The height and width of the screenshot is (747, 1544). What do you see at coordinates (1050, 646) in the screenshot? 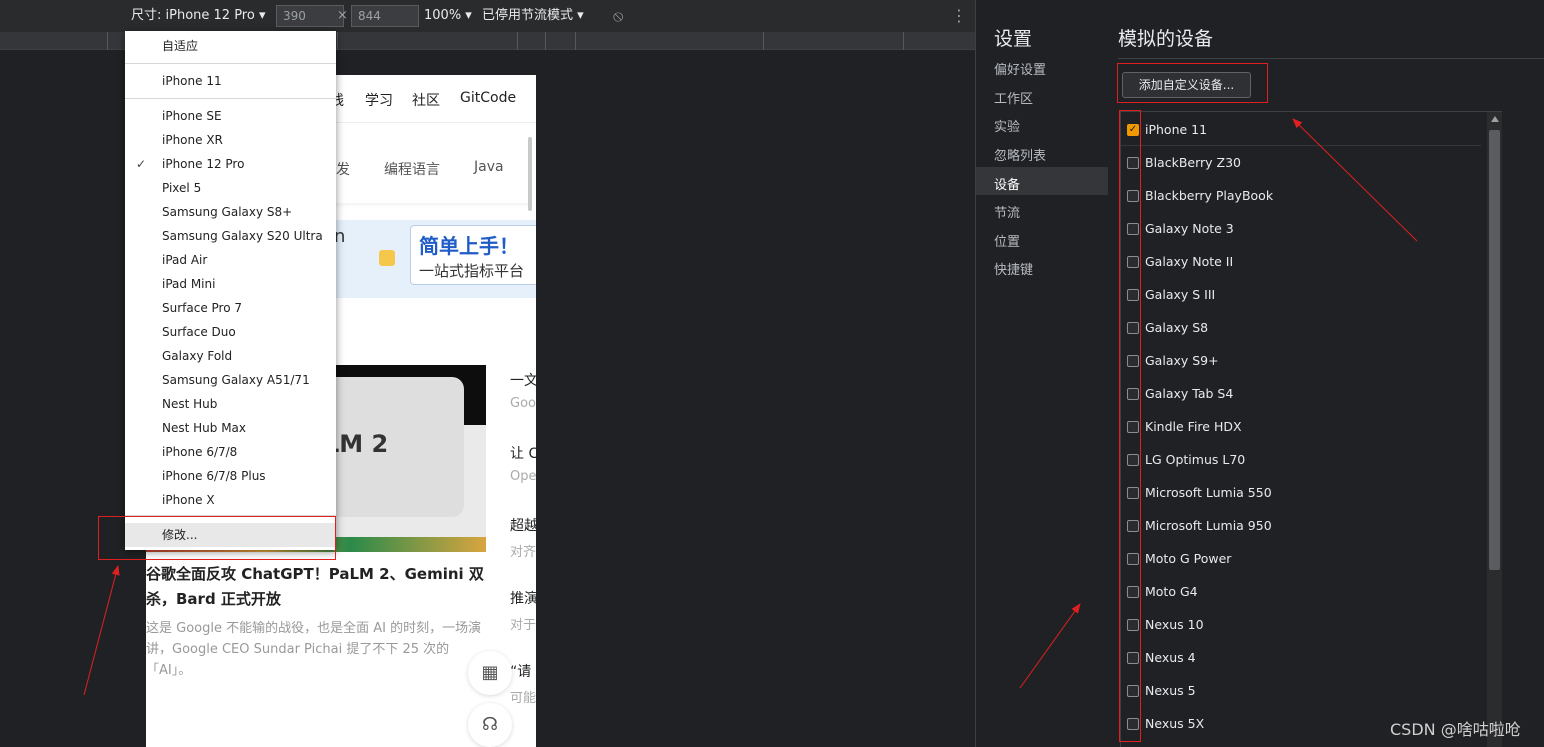
I see `arrow-to-checkboxes` at bounding box center [1050, 646].